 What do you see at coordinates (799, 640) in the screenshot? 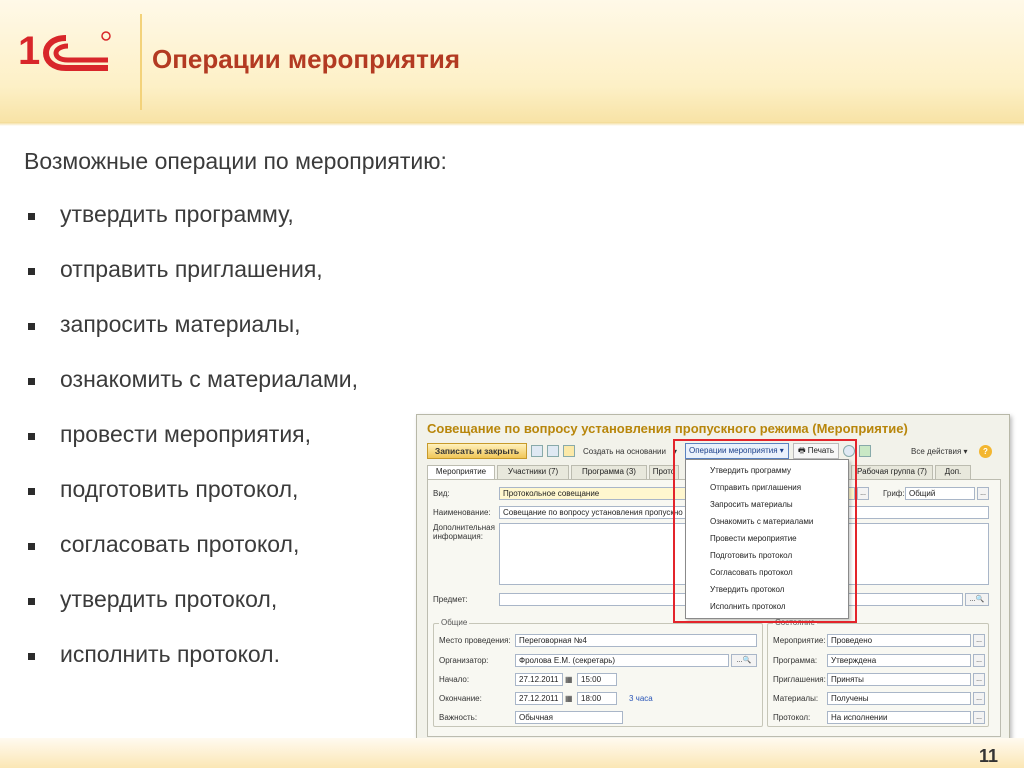
I see `event-state-label: Мероприятие:` at bounding box center [799, 640].